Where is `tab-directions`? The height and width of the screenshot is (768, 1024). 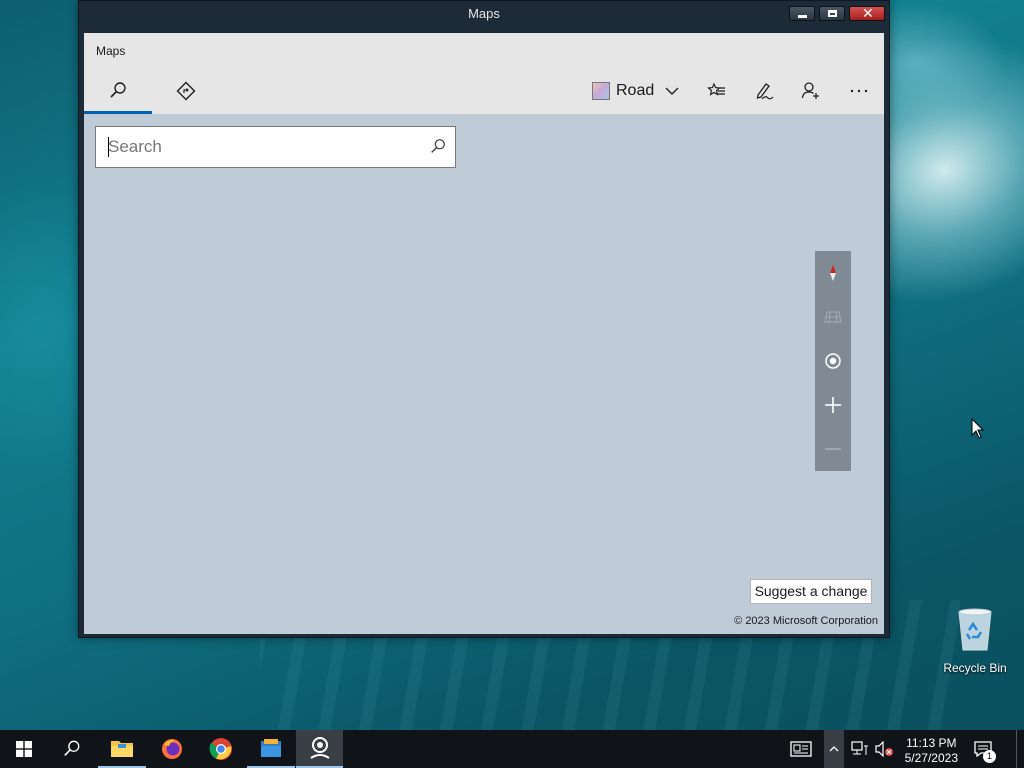 tab-directions is located at coordinates (186, 95).